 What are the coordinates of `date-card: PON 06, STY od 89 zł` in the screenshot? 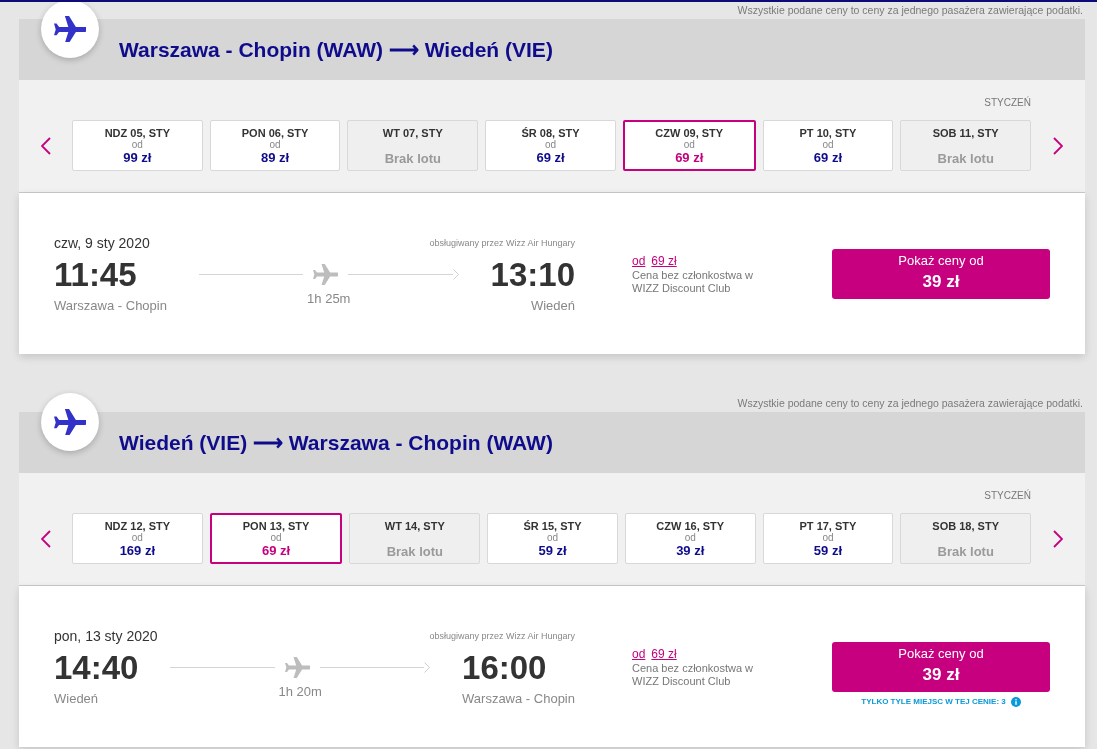 It's located at (275, 145).